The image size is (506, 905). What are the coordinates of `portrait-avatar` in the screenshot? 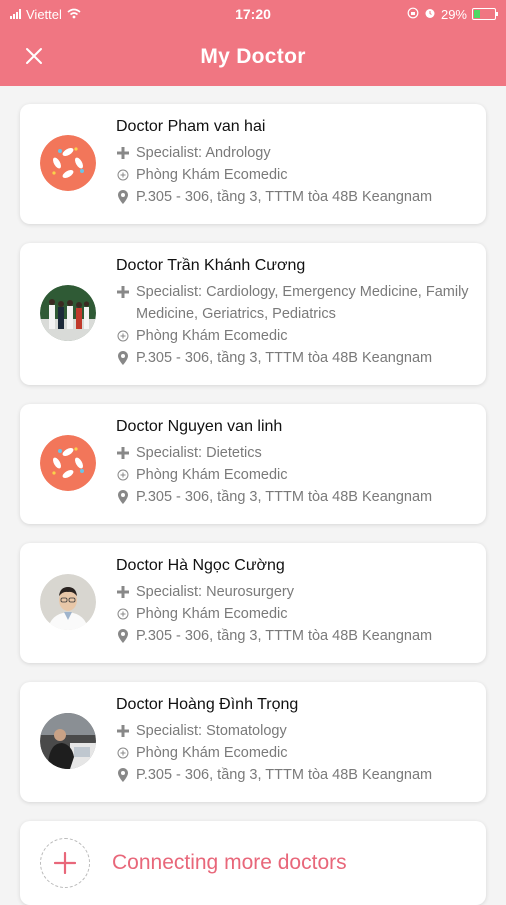 It's located at (68, 602).